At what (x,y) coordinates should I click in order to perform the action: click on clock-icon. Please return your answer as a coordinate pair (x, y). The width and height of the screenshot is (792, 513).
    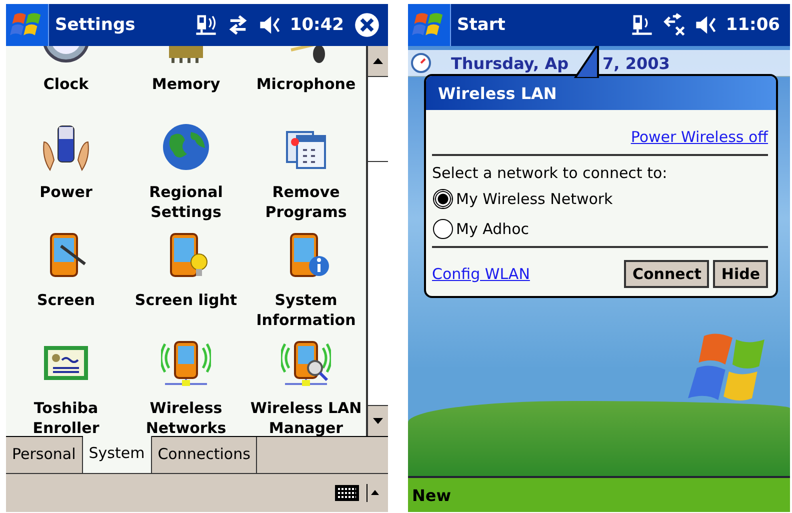
    Looking at the image, I should click on (421, 63).